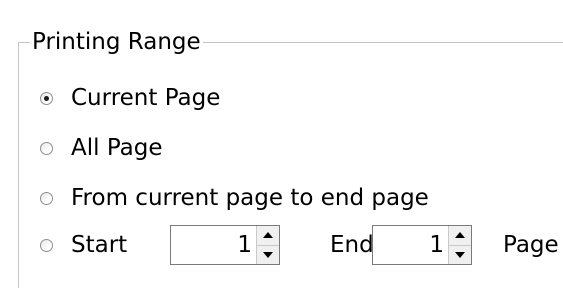 The image size is (563, 288). Describe the element at coordinates (250, 198) in the screenshot. I see `radio-current-to-end-label: From current page to end page` at that location.